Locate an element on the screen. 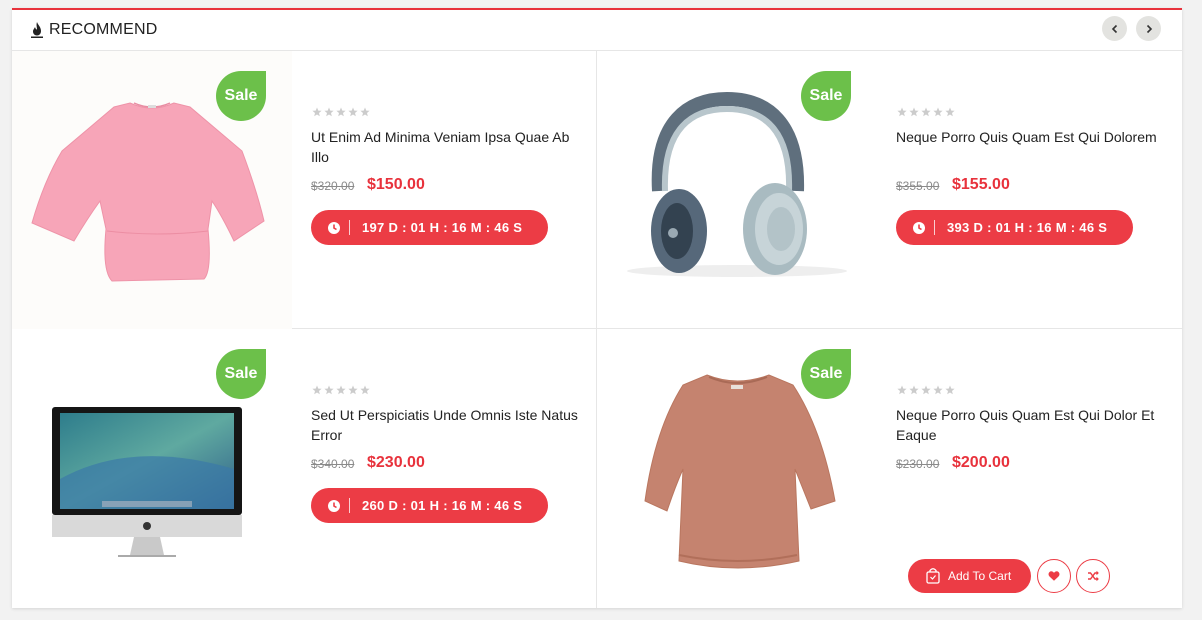  product-name: Neque Porro Quis Quam Est Qui Dolorem is located at coordinates (1031, 137).